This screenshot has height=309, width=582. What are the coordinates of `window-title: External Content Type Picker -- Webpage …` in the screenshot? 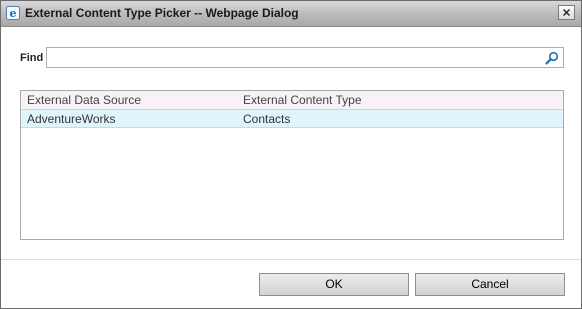 It's located at (162, 13).